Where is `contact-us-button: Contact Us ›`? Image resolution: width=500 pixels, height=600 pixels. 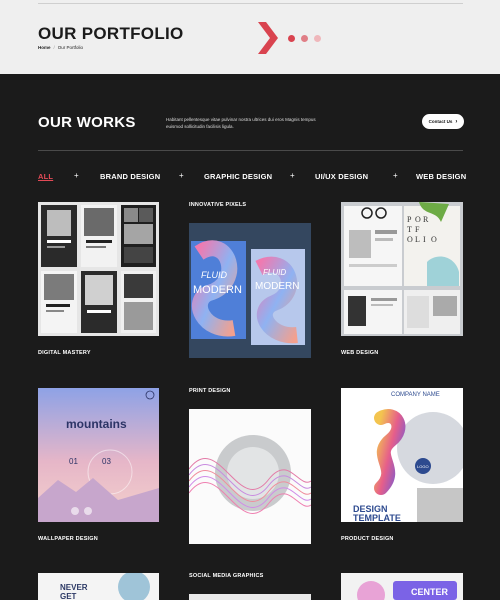
contact-us-button: Contact Us › is located at coordinates (443, 121).